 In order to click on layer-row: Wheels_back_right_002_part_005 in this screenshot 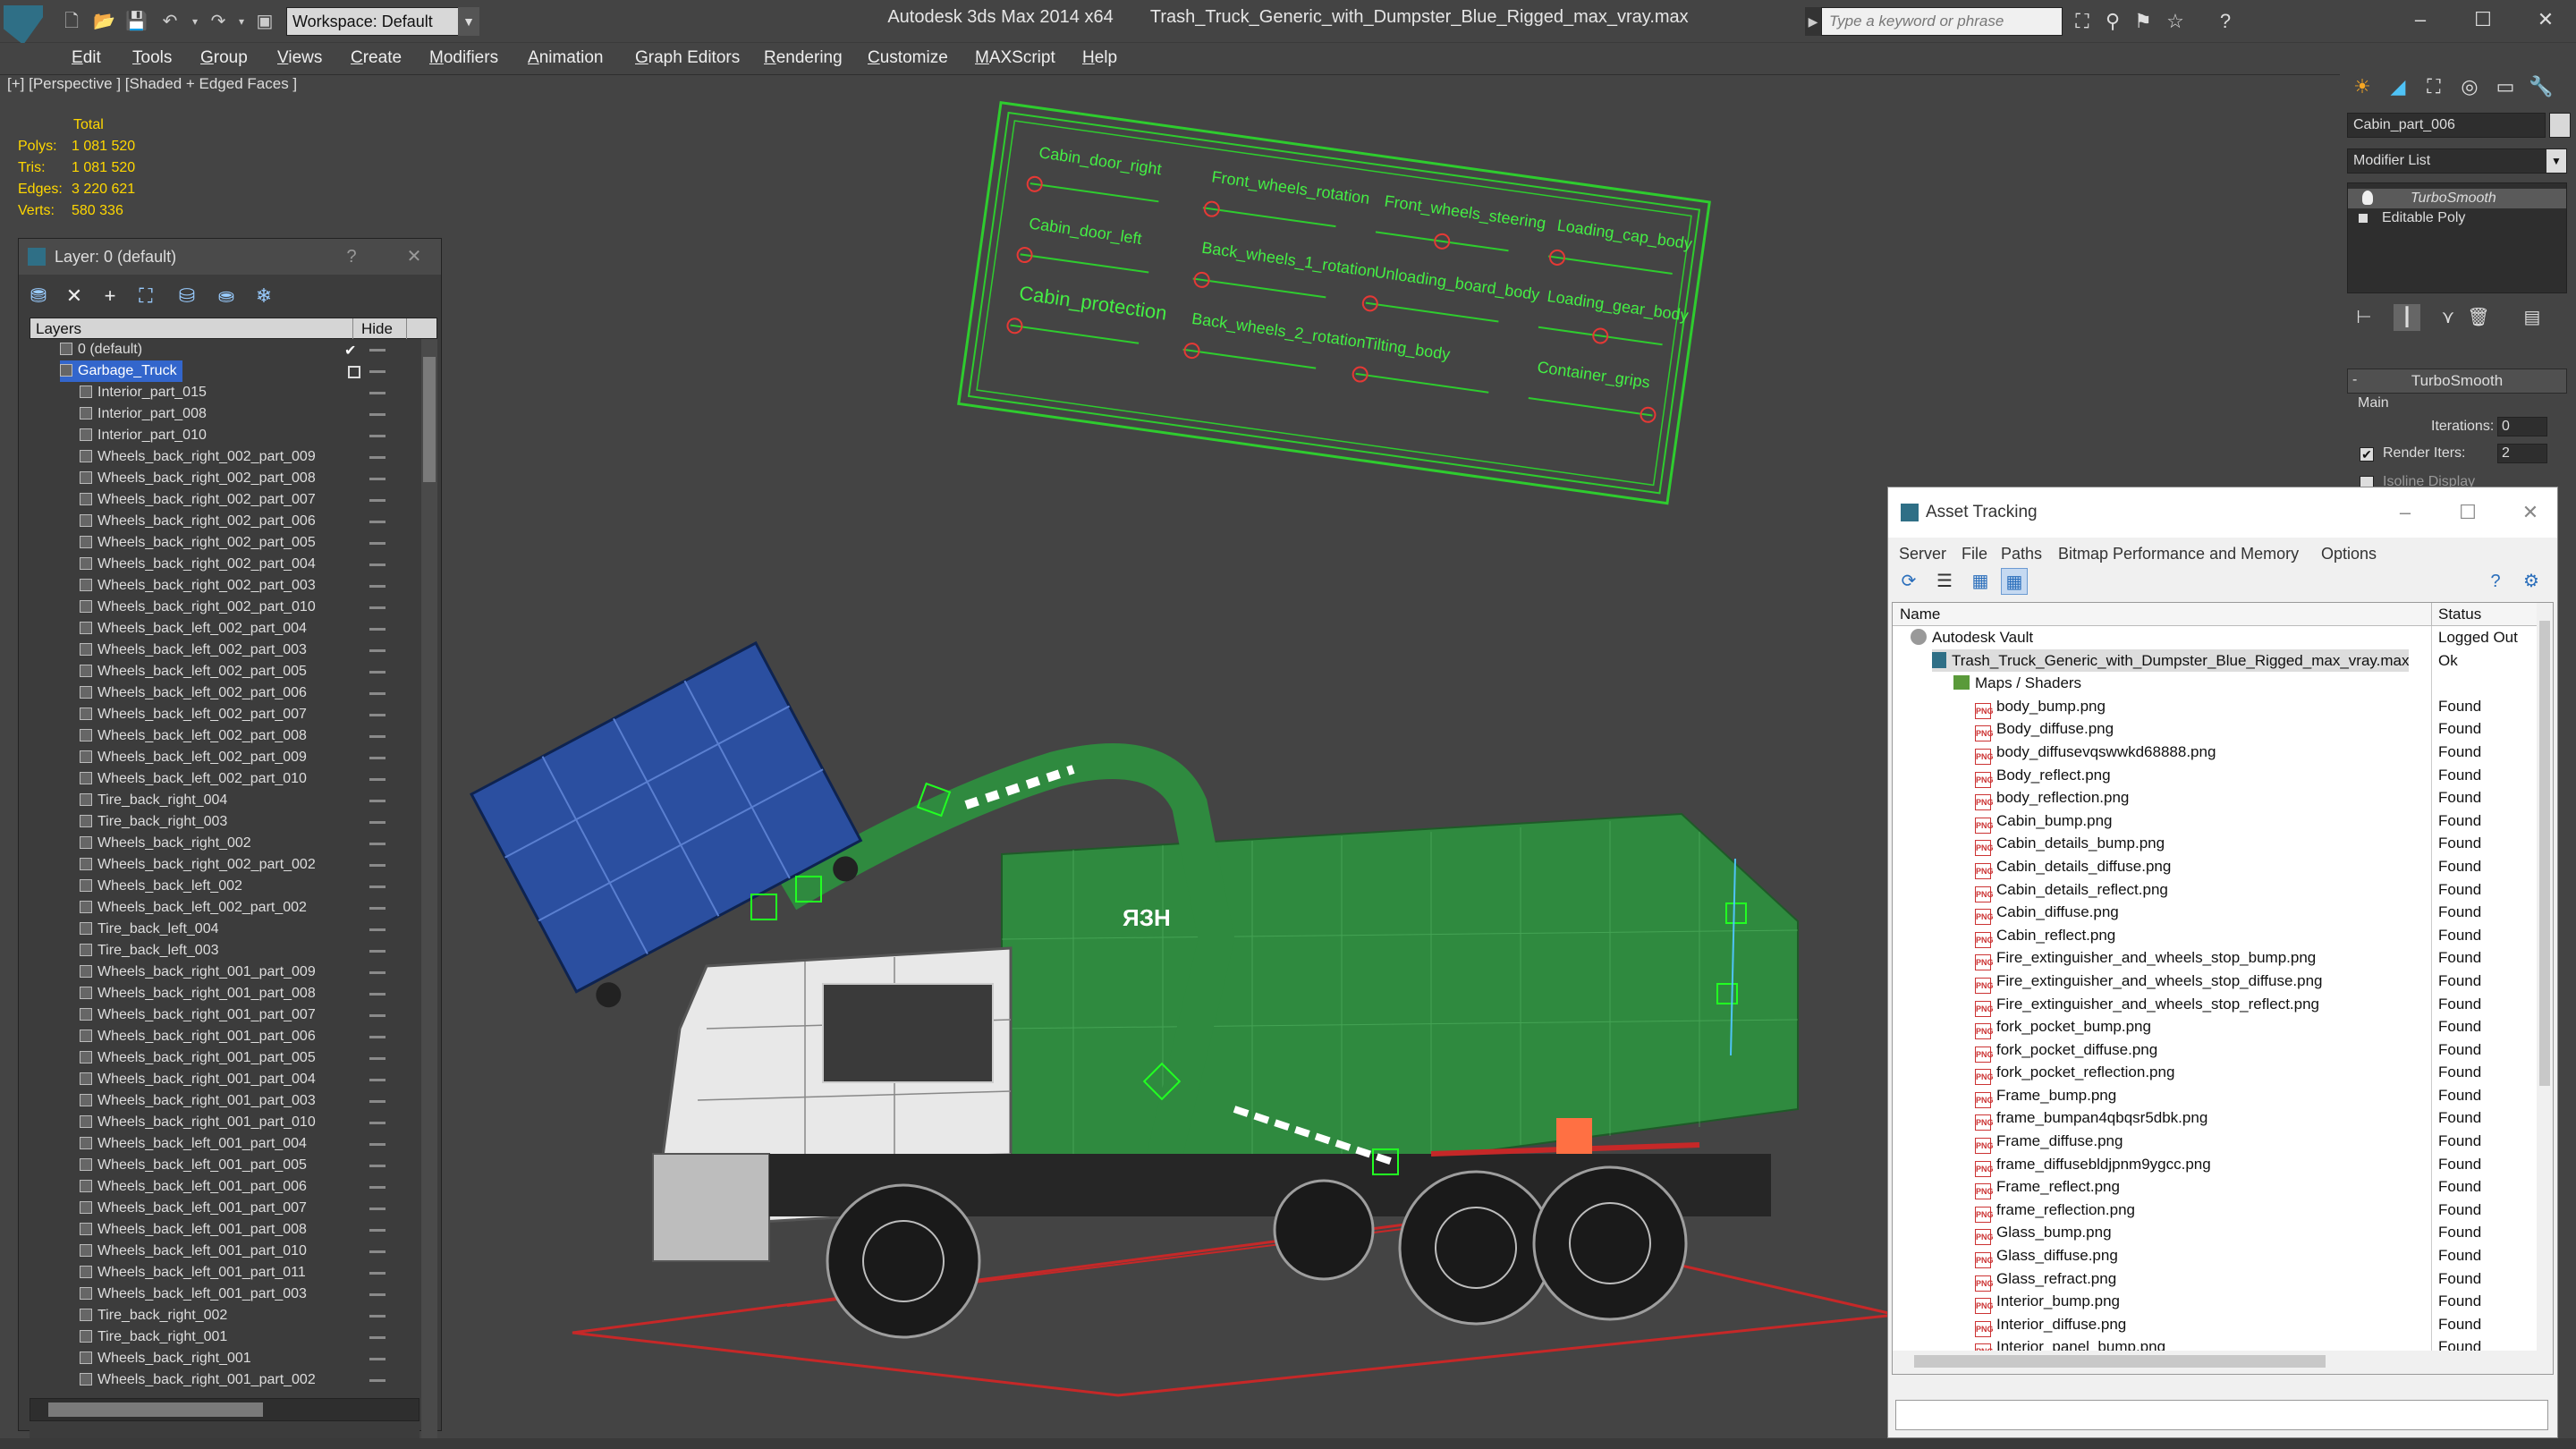, I will do `click(224, 543)`.